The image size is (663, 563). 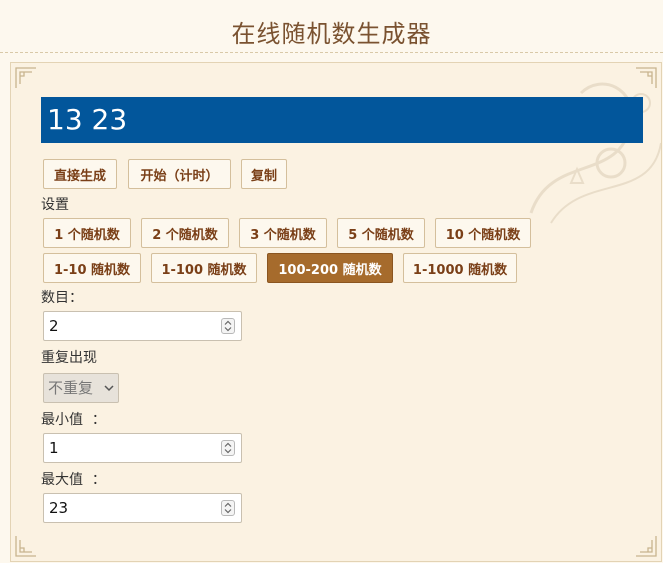 What do you see at coordinates (87, 233) in the screenshot?
I see `preset-count-1-button: 1 个随机数` at bounding box center [87, 233].